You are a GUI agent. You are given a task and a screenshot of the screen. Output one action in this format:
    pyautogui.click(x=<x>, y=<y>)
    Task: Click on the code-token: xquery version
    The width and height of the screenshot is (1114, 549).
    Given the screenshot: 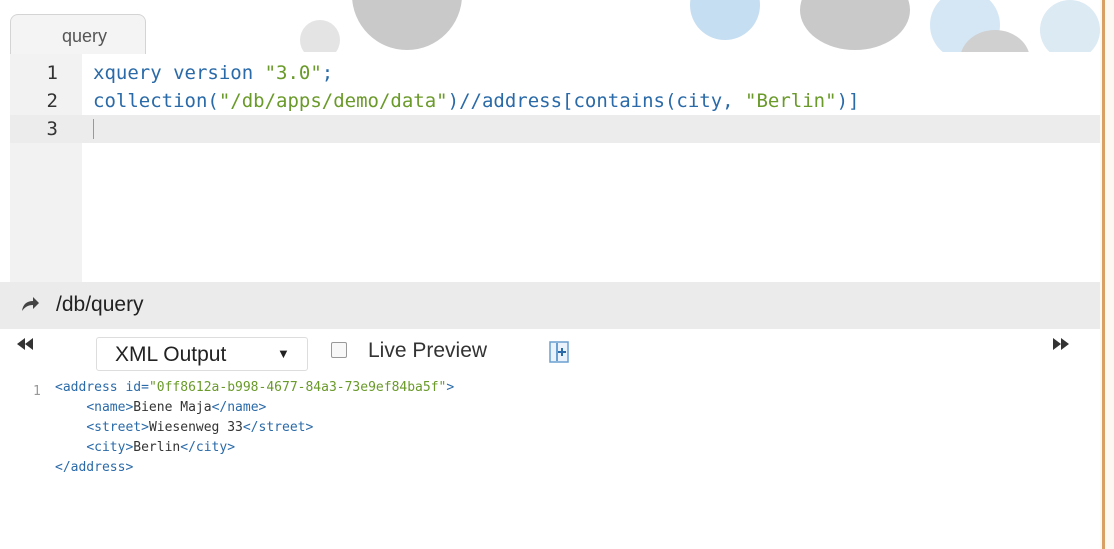 What is the action you would take?
    pyautogui.click(x=179, y=73)
    